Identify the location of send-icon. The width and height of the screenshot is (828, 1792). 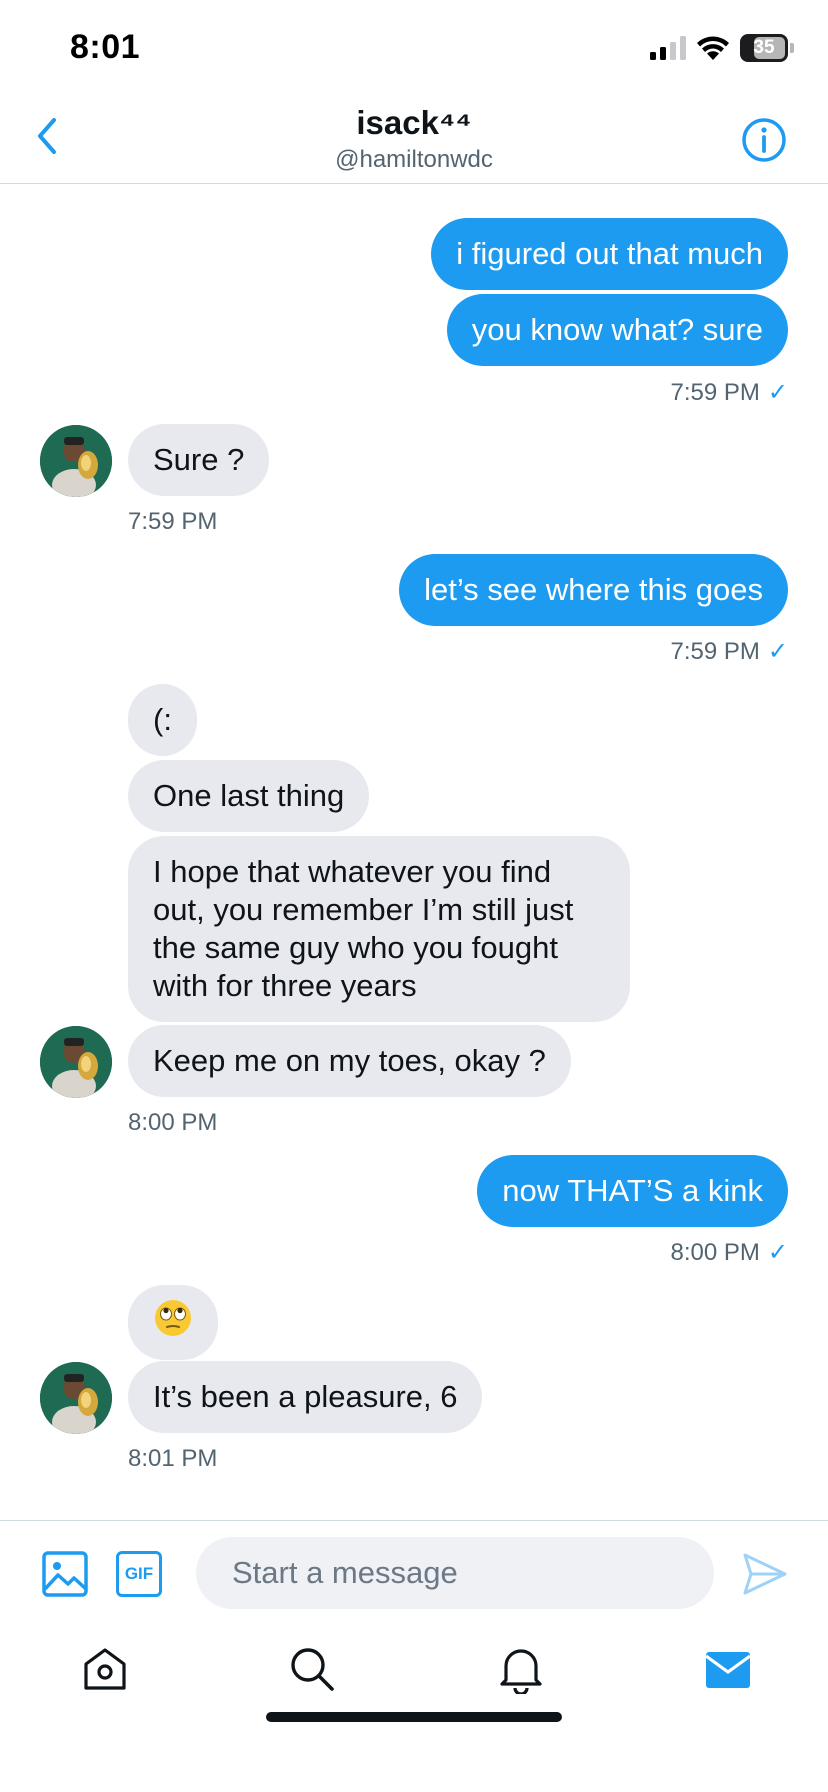
(765, 1574).